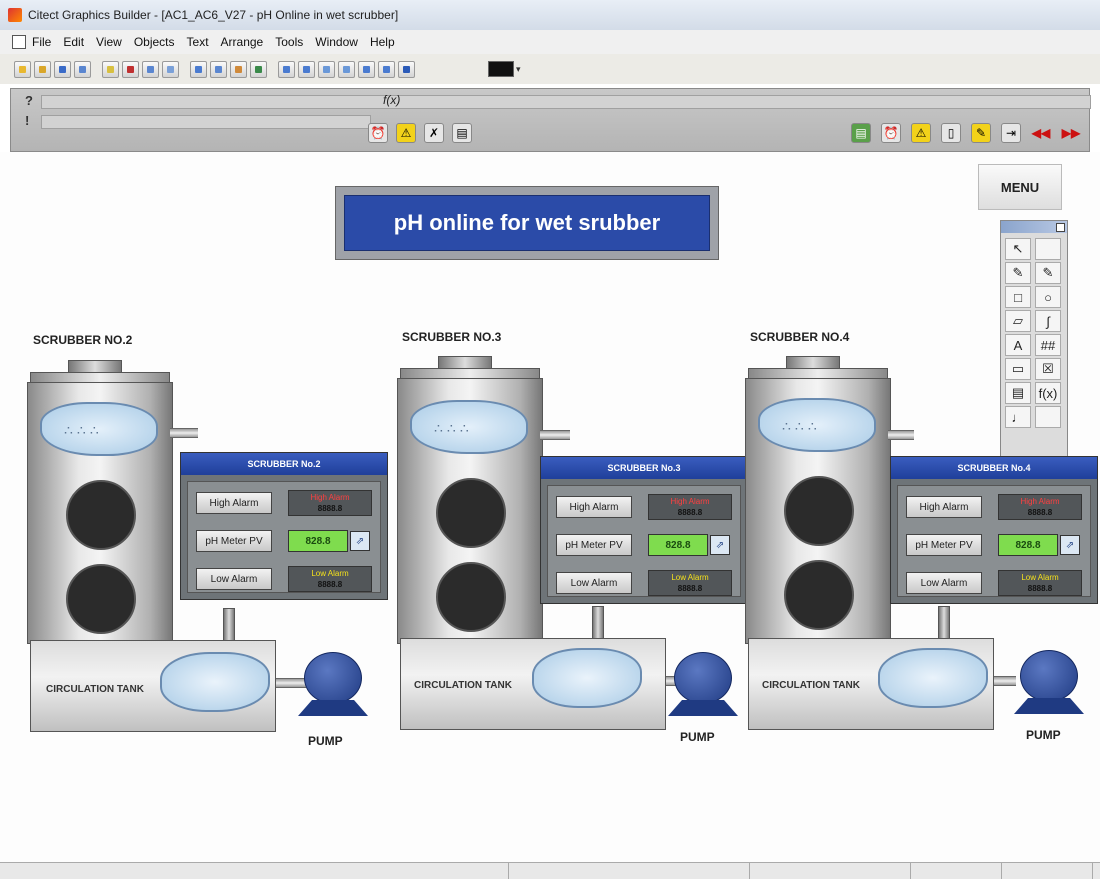 This screenshot has width=1100, height=879. I want to click on trend-icon: ▤, so click(1018, 393).